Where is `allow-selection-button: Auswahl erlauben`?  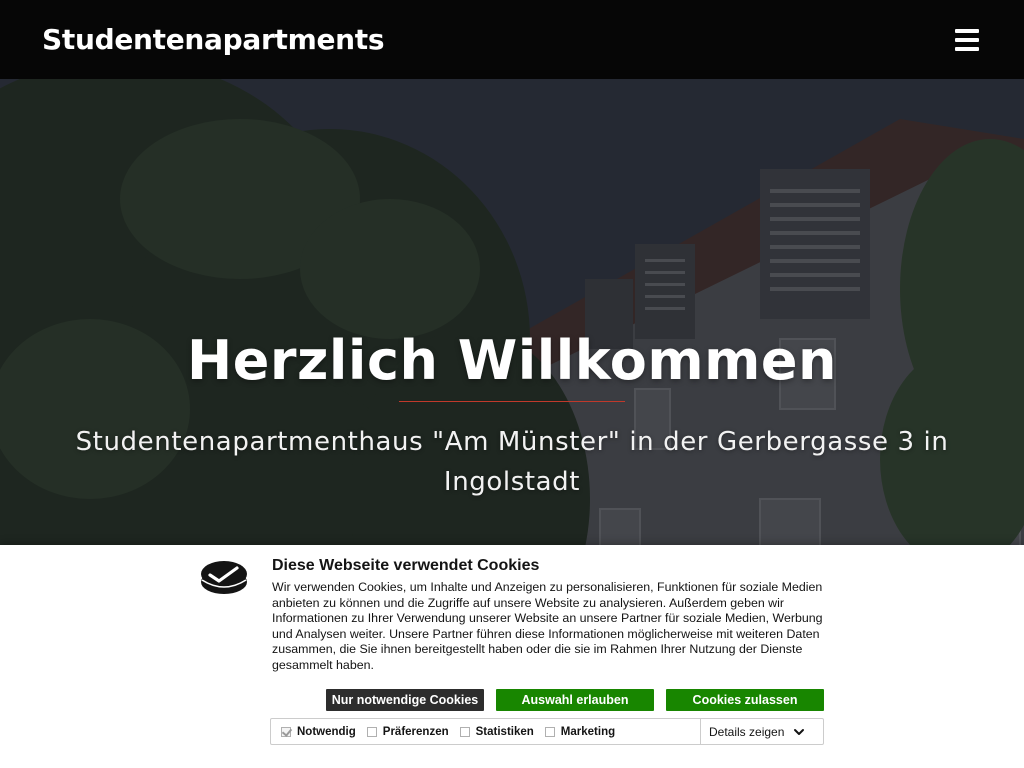 allow-selection-button: Auswahl erlauben is located at coordinates (575, 700).